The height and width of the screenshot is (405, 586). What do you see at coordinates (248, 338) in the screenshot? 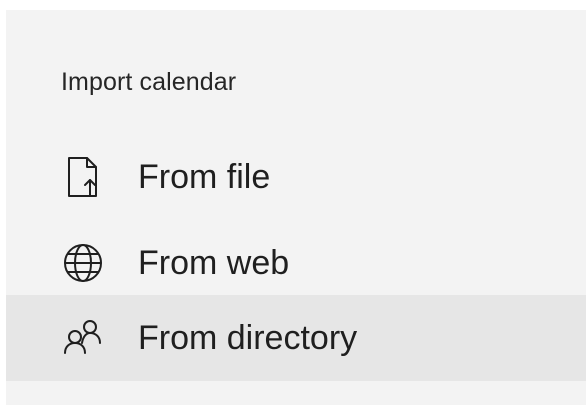
I see `menu-item-label: From directory` at bounding box center [248, 338].